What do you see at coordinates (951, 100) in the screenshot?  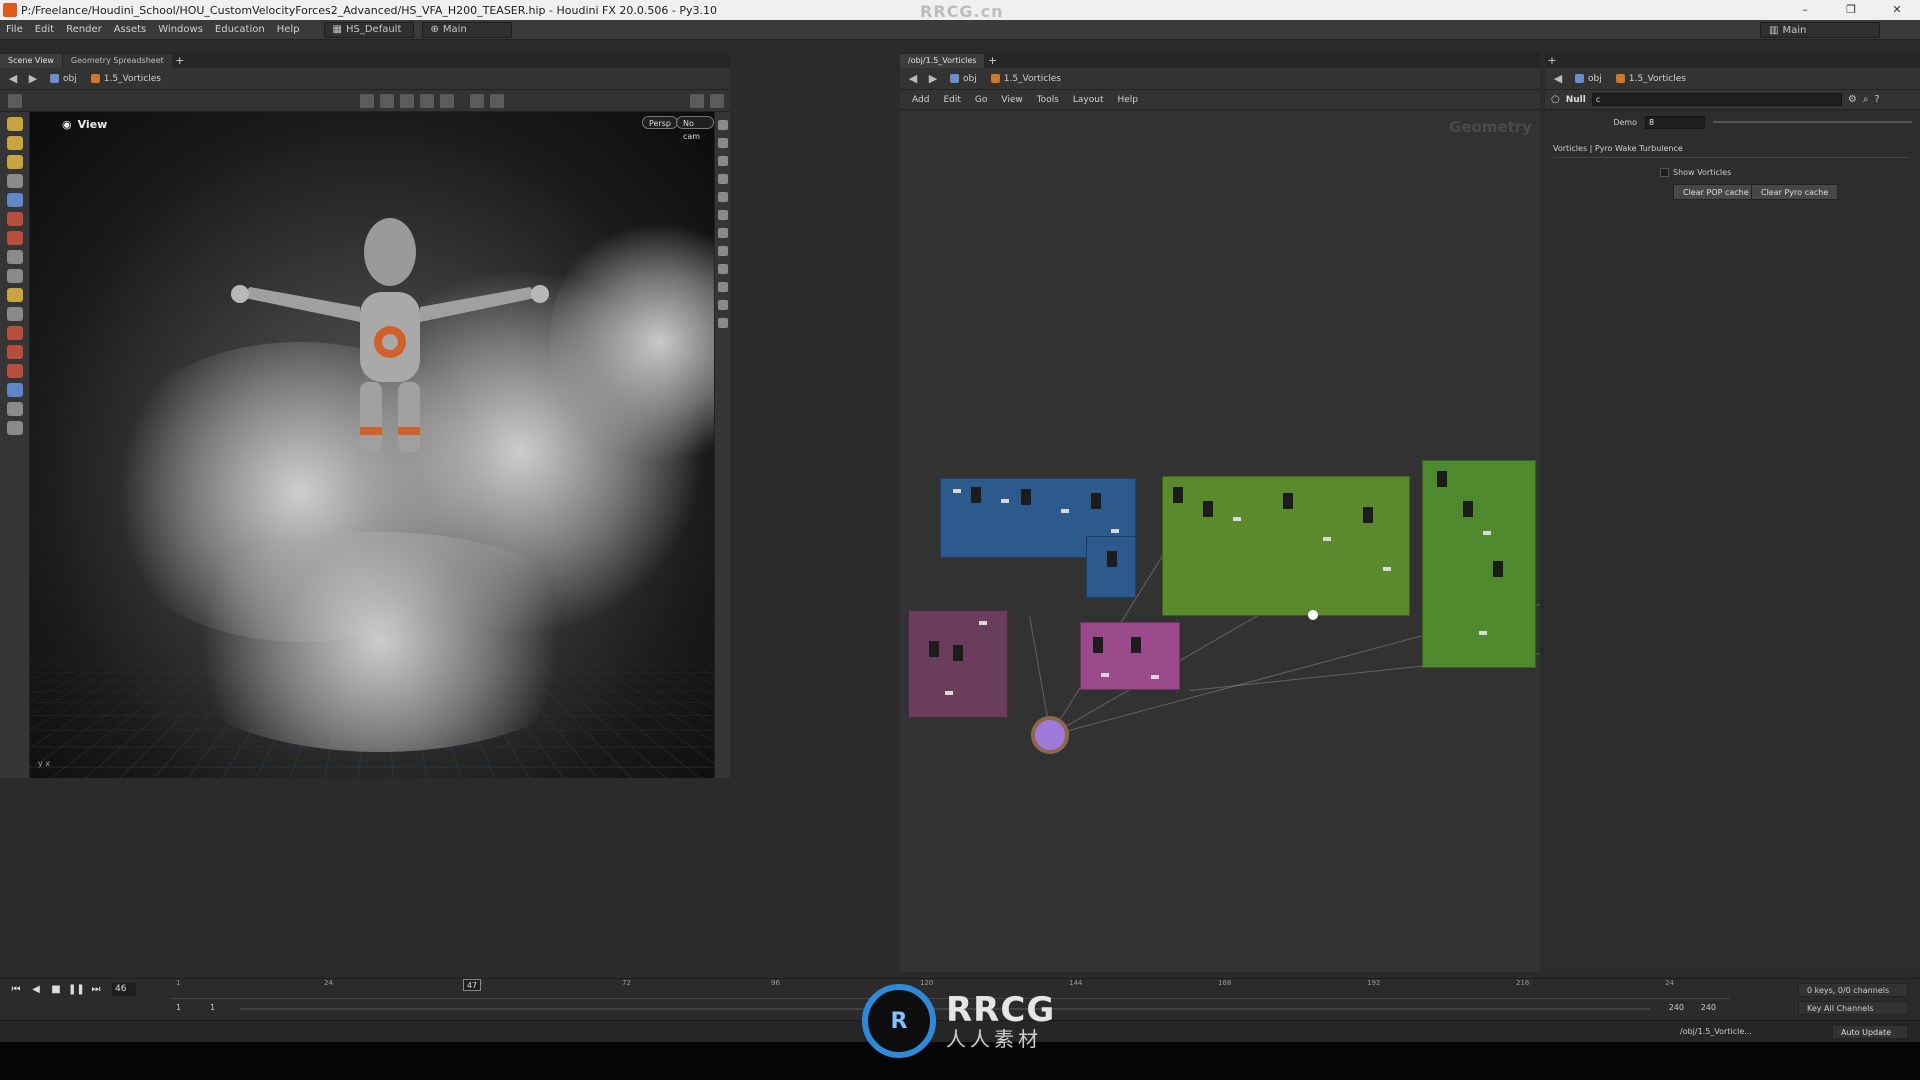 I see `menu-edit: Edit` at bounding box center [951, 100].